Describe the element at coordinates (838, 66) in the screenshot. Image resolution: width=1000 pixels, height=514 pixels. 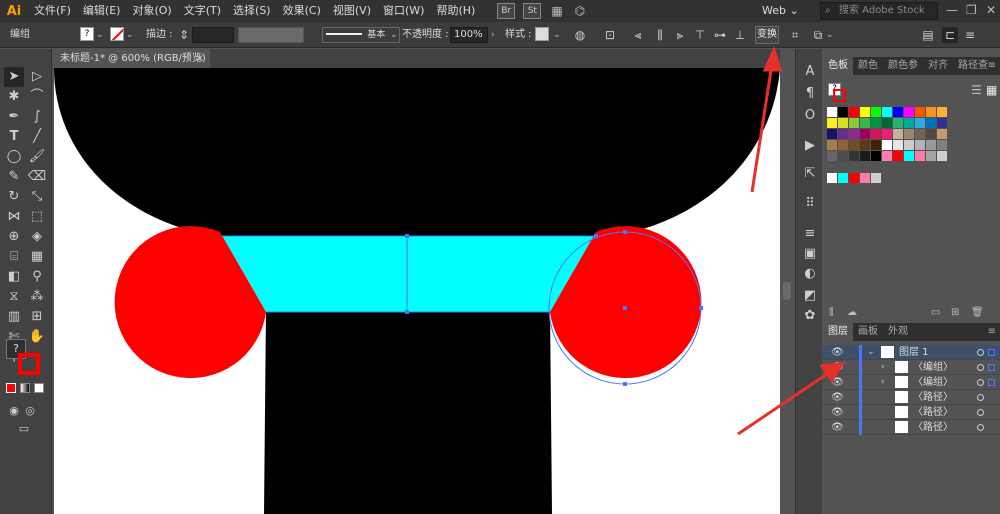
I see `tab-swatches: 色板` at that location.